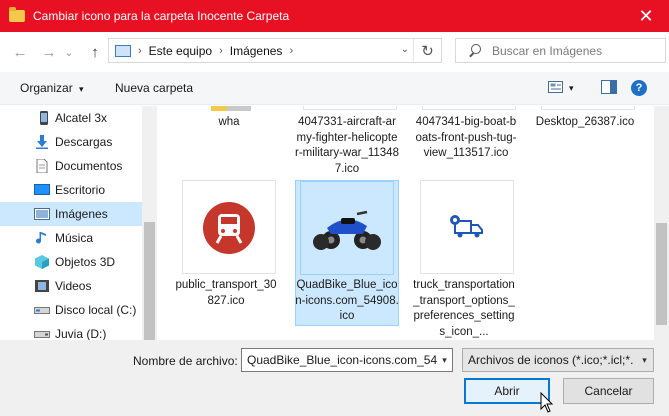  I want to click on sidebar-item-label: Disco local (C:), so click(96, 310).